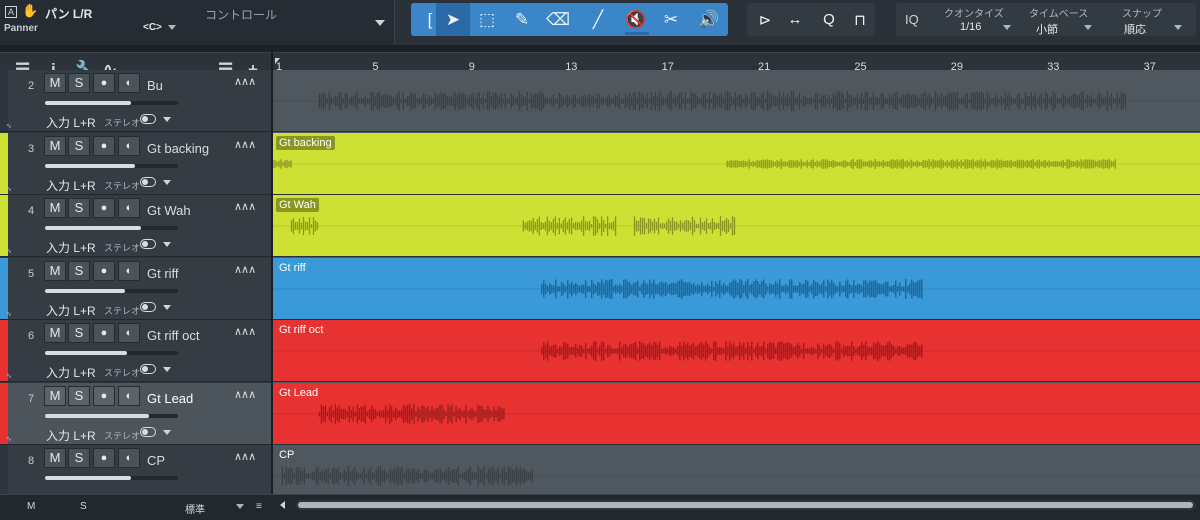 The image size is (1200, 520). What do you see at coordinates (169, 210) in the screenshot?
I see `track-name: Gt Wah` at bounding box center [169, 210].